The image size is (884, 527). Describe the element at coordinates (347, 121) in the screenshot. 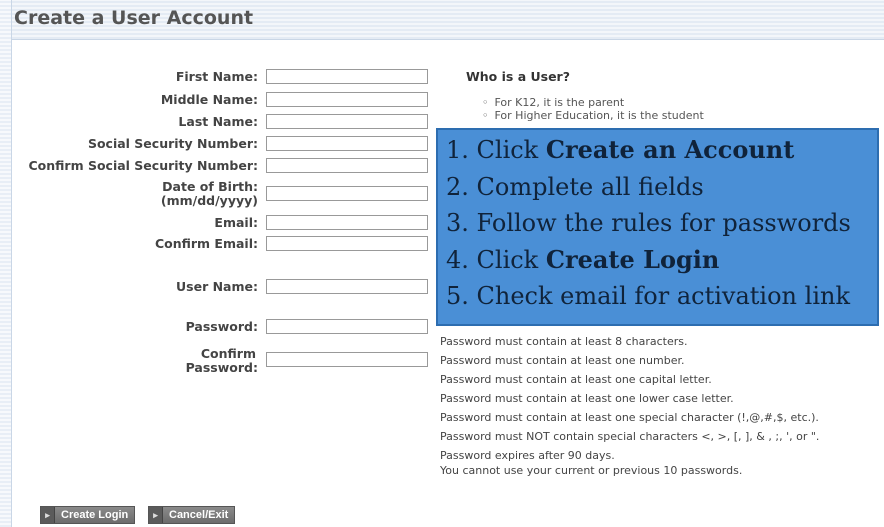

I see `last-name-input` at that location.